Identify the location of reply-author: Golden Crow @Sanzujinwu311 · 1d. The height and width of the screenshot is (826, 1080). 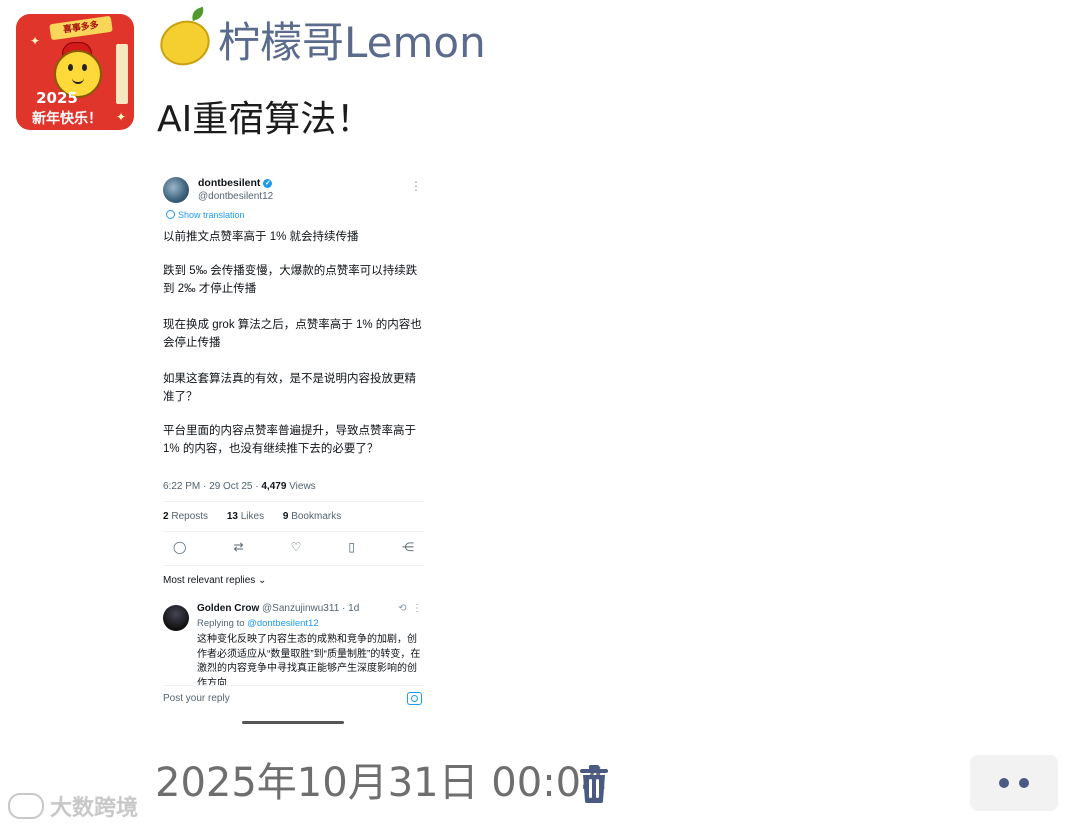
(278, 608).